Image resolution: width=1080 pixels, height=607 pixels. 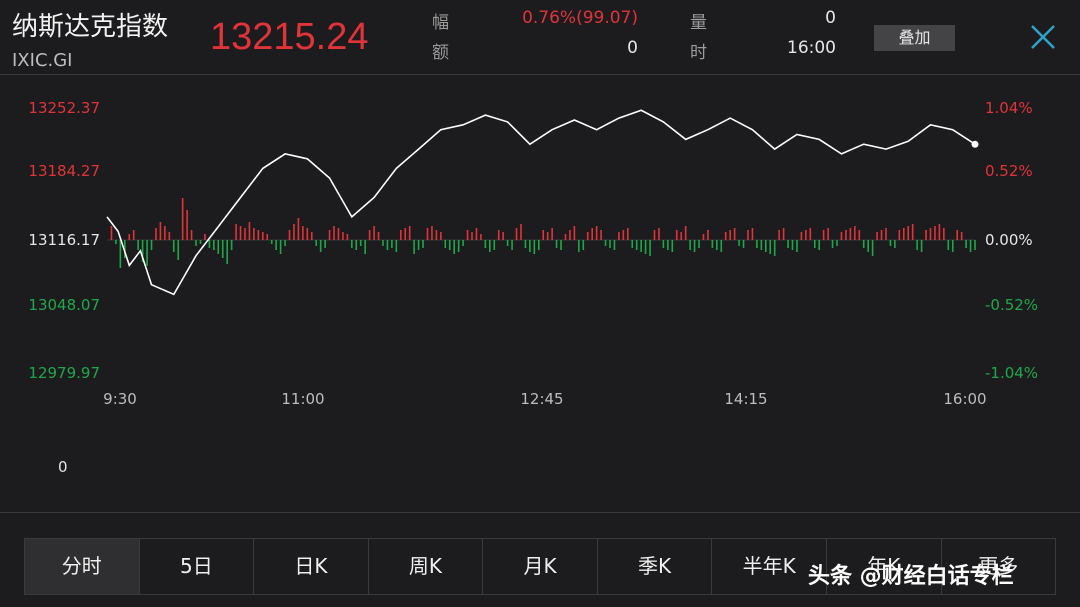 I want to click on x-tick: 16:00, so click(x=964, y=399).